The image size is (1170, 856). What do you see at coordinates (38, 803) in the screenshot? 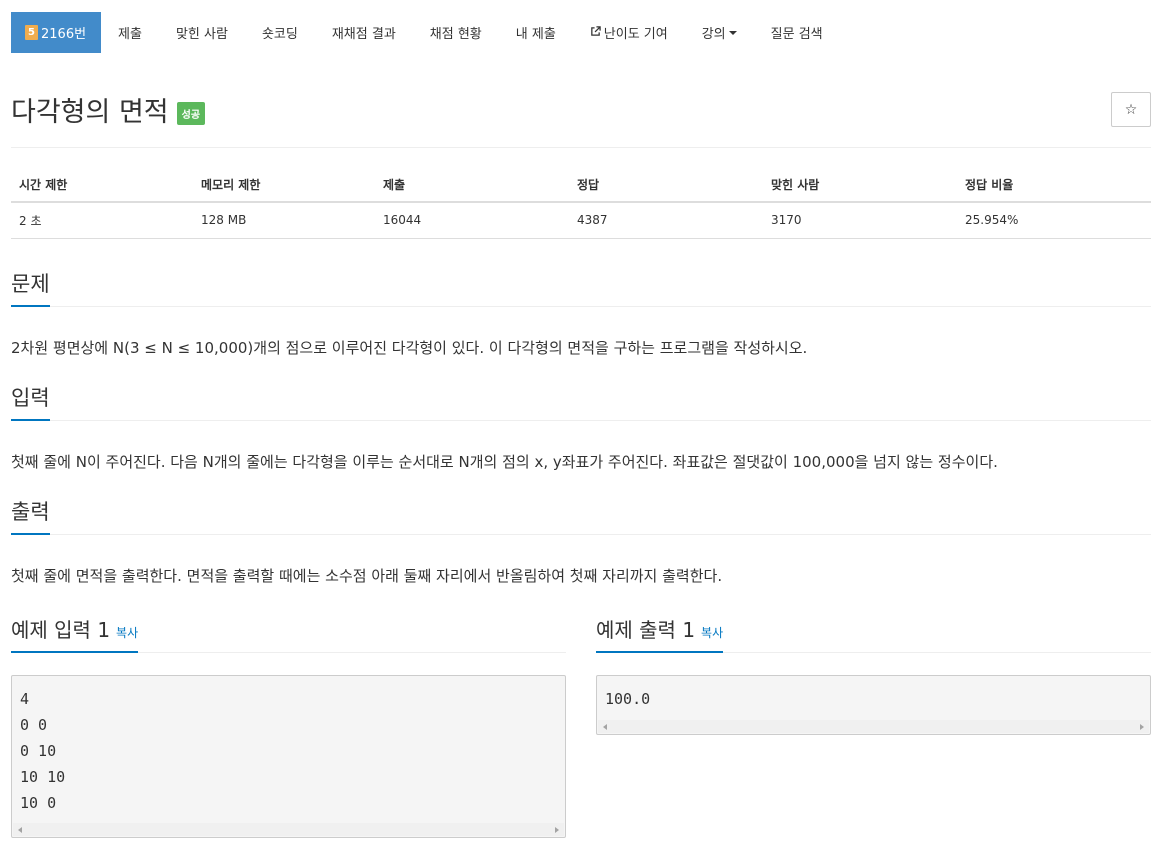
I see `sample-input-line: 10 0` at bounding box center [38, 803].